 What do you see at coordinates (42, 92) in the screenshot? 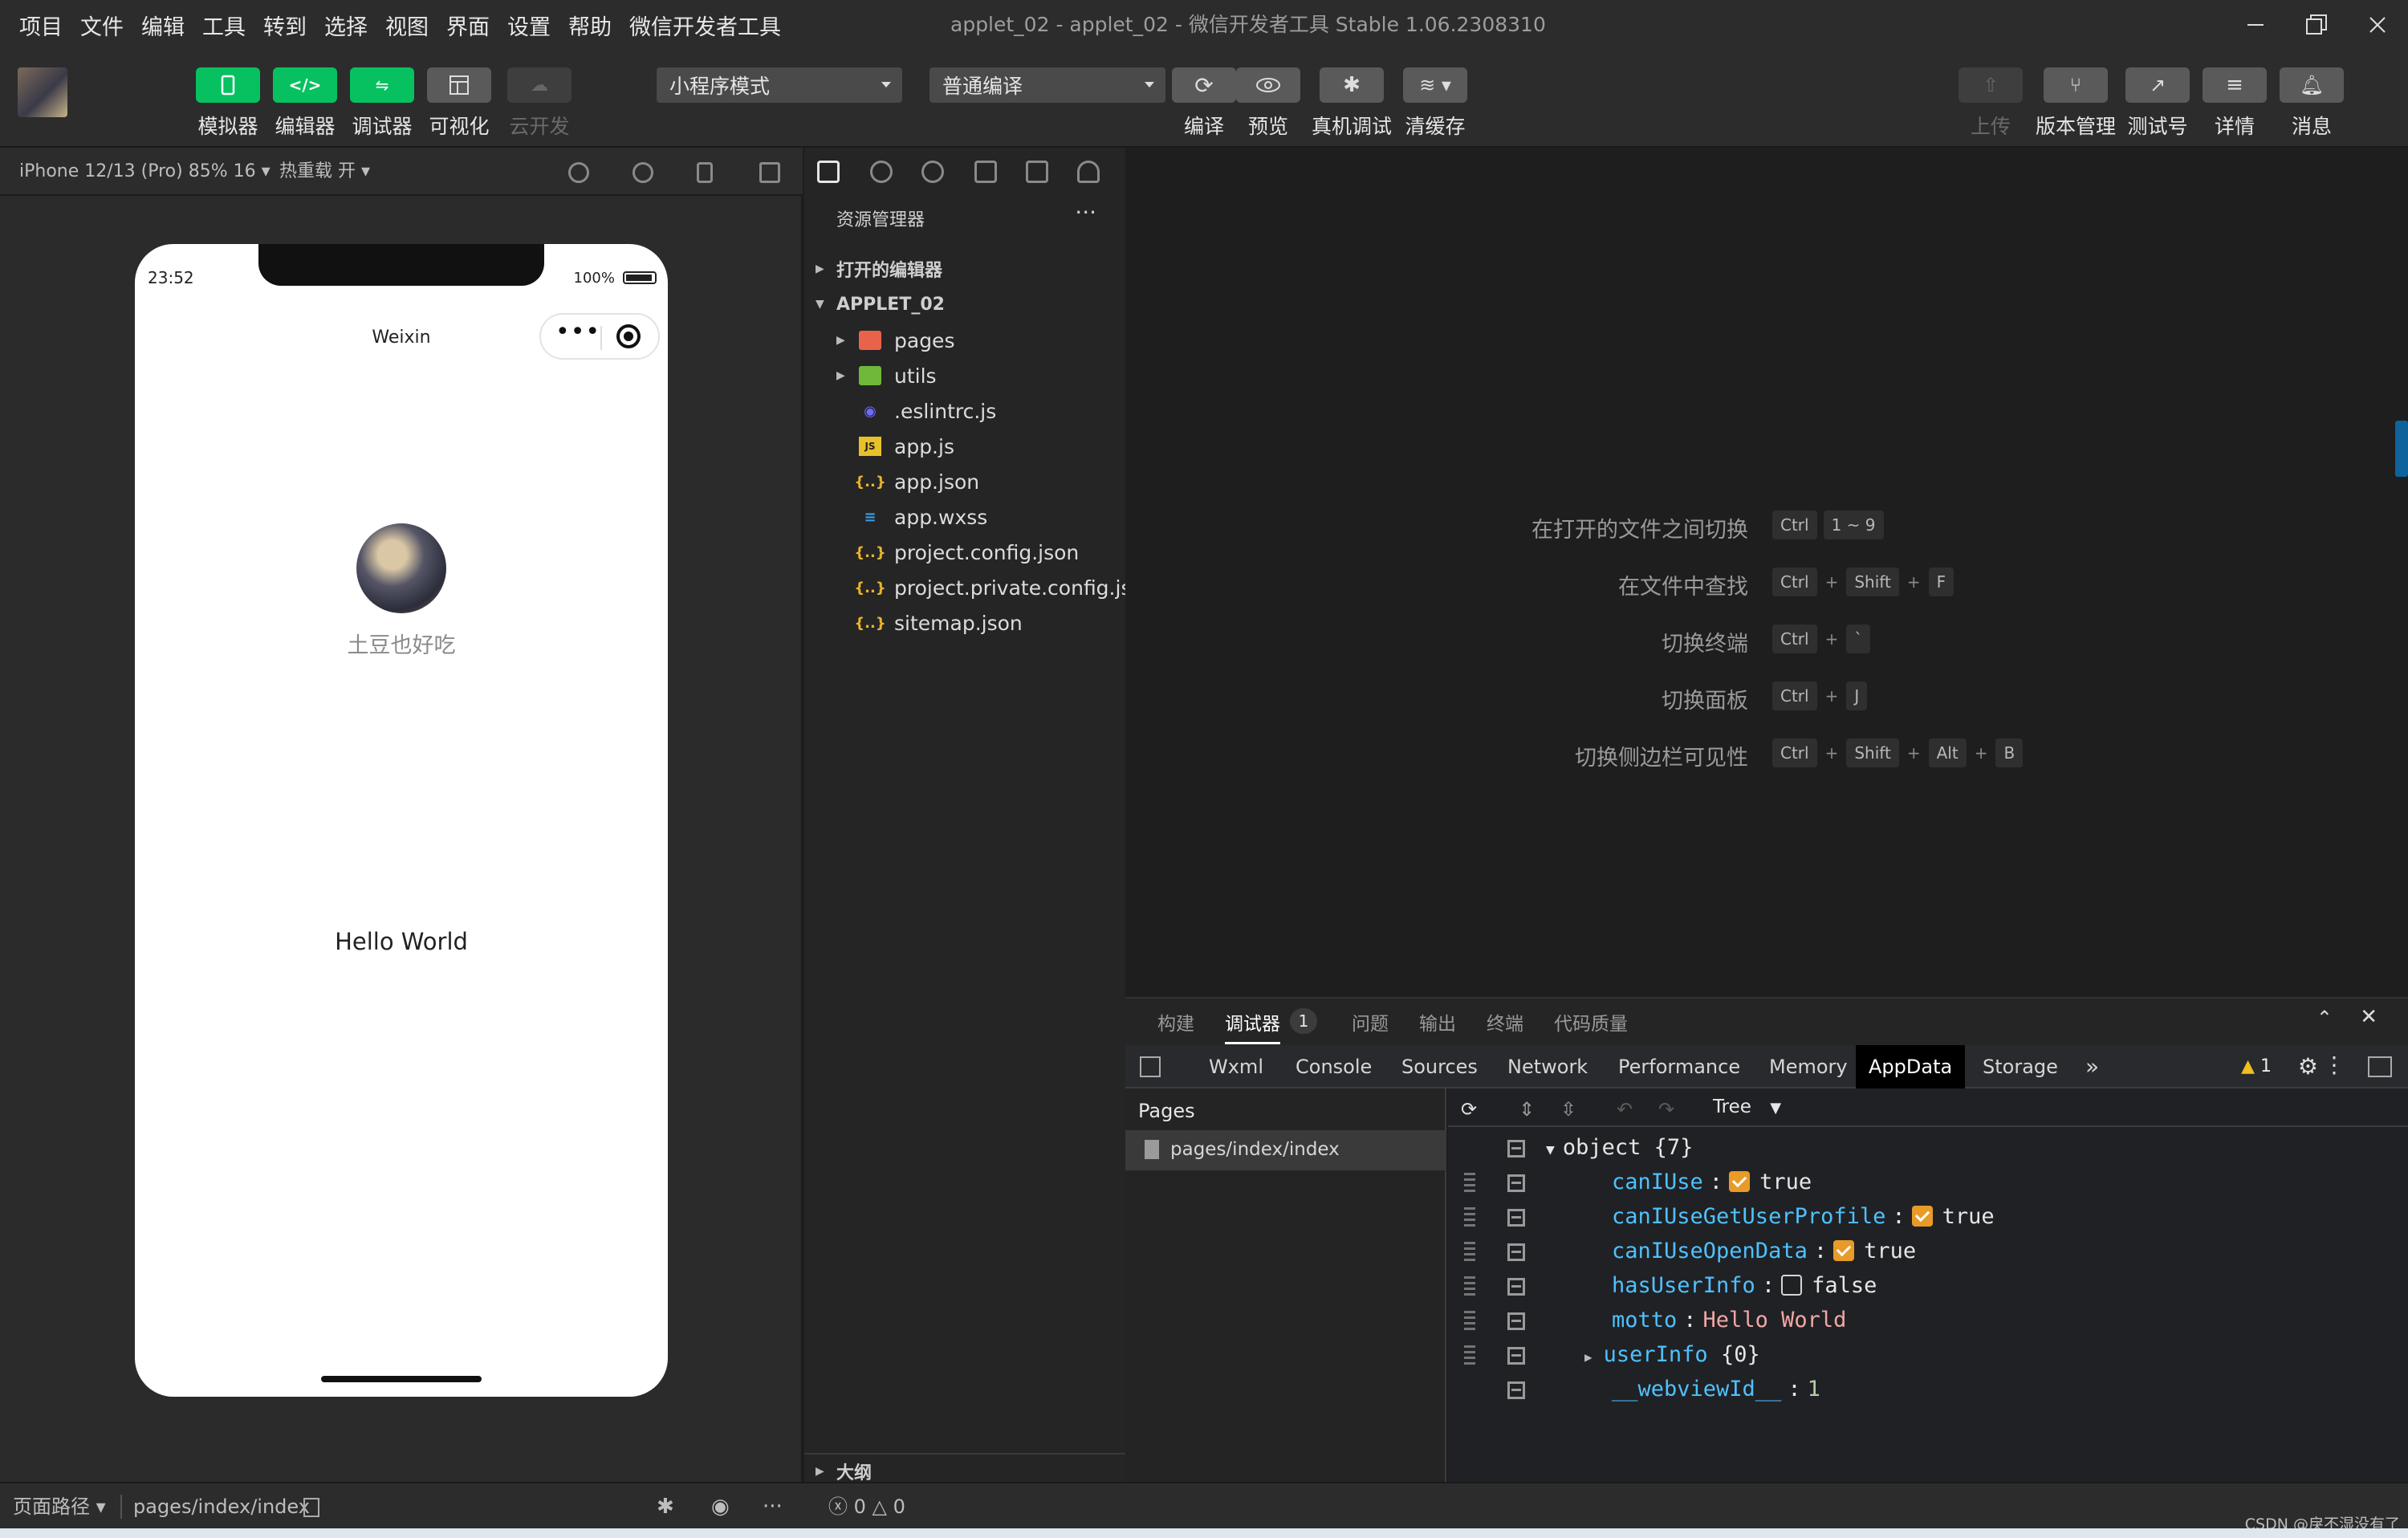
I see `user-avatar` at bounding box center [42, 92].